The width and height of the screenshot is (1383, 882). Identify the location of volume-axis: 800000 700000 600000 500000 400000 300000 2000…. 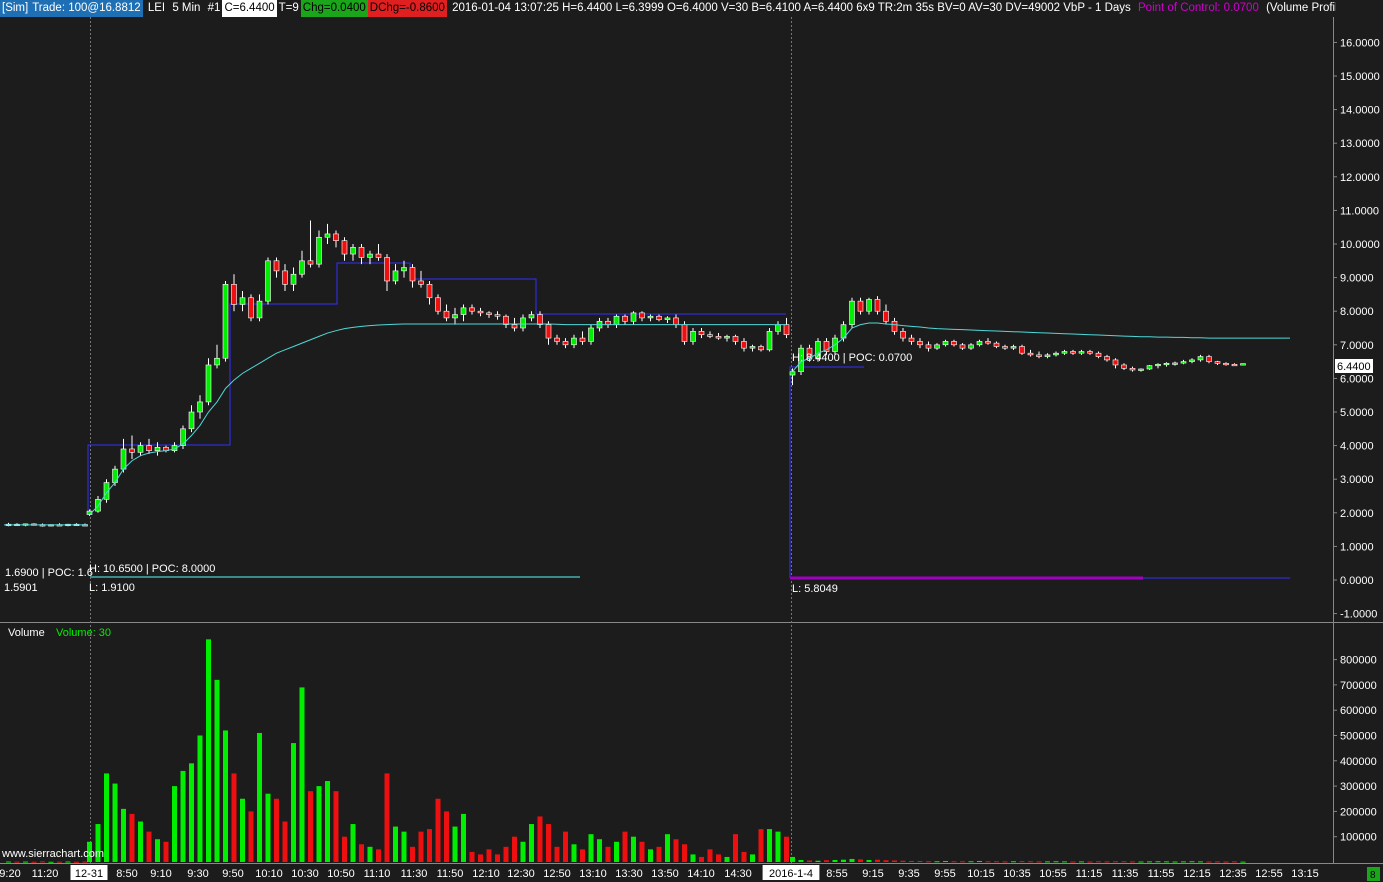
(1355, 749).